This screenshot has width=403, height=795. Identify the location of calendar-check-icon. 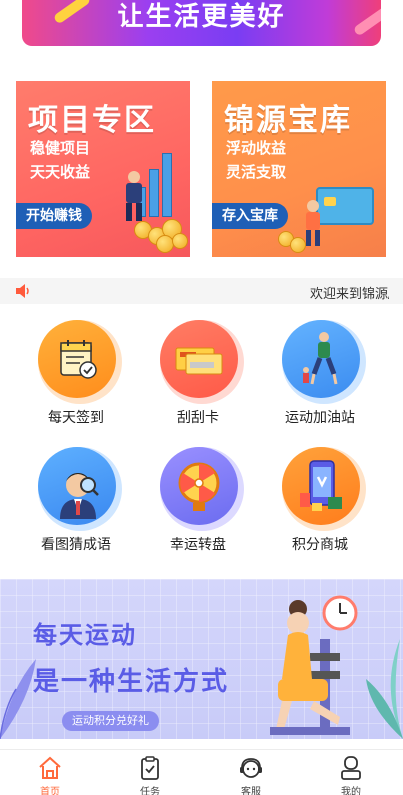
(80, 362).